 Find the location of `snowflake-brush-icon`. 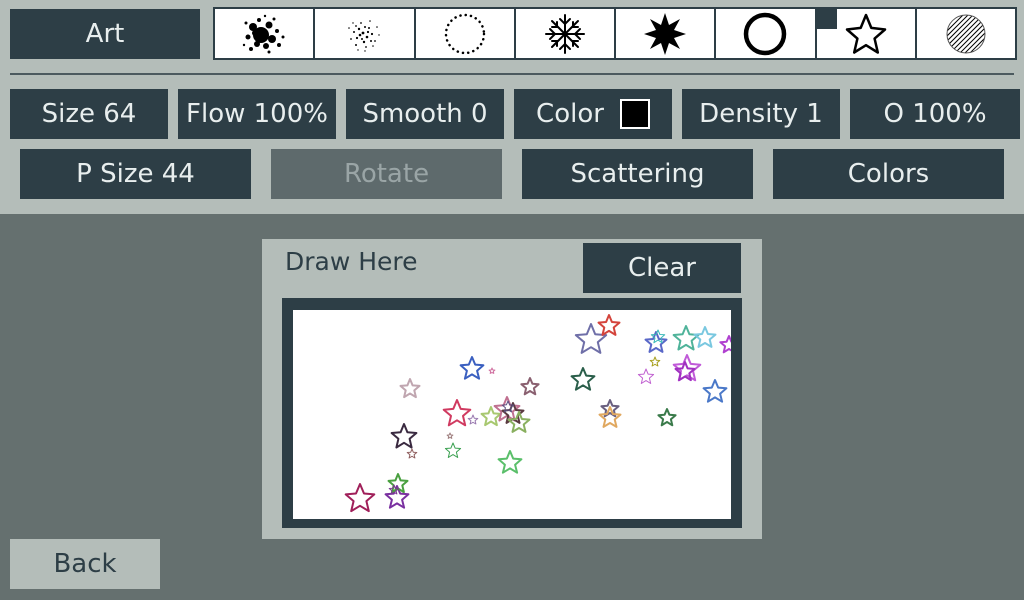

snowflake-brush-icon is located at coordinates (565, 34).